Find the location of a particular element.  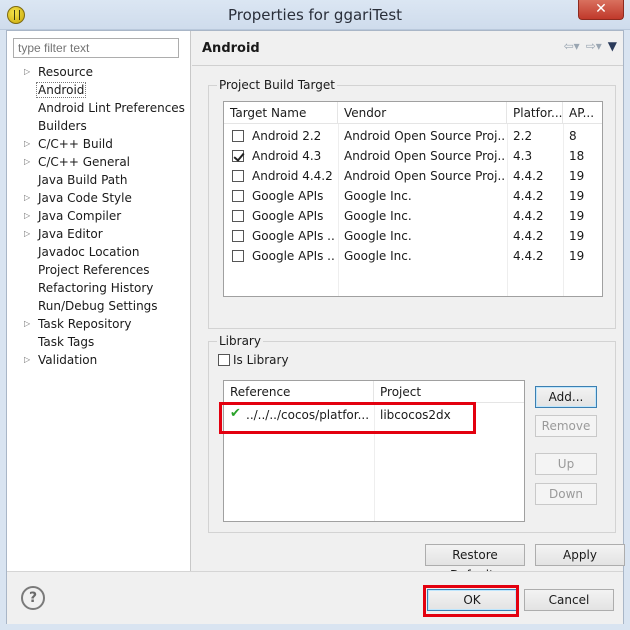

remove-button: Remove is located at coordinates (566, 426).